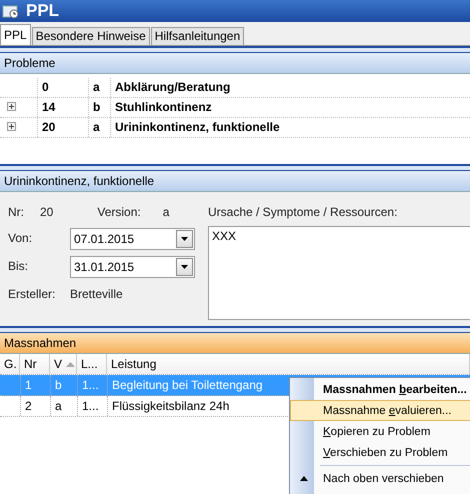  Describe the element at coordinates (288, 364) in the screenshot. I see `column-header: Leistung` at that location.